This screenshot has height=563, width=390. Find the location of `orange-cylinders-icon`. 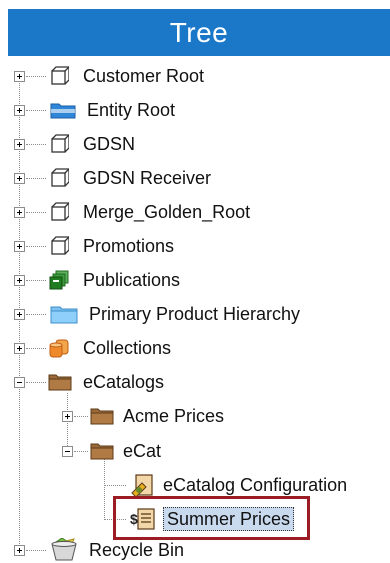

orange-cylinders-icon is located at coordinates (59, 348).